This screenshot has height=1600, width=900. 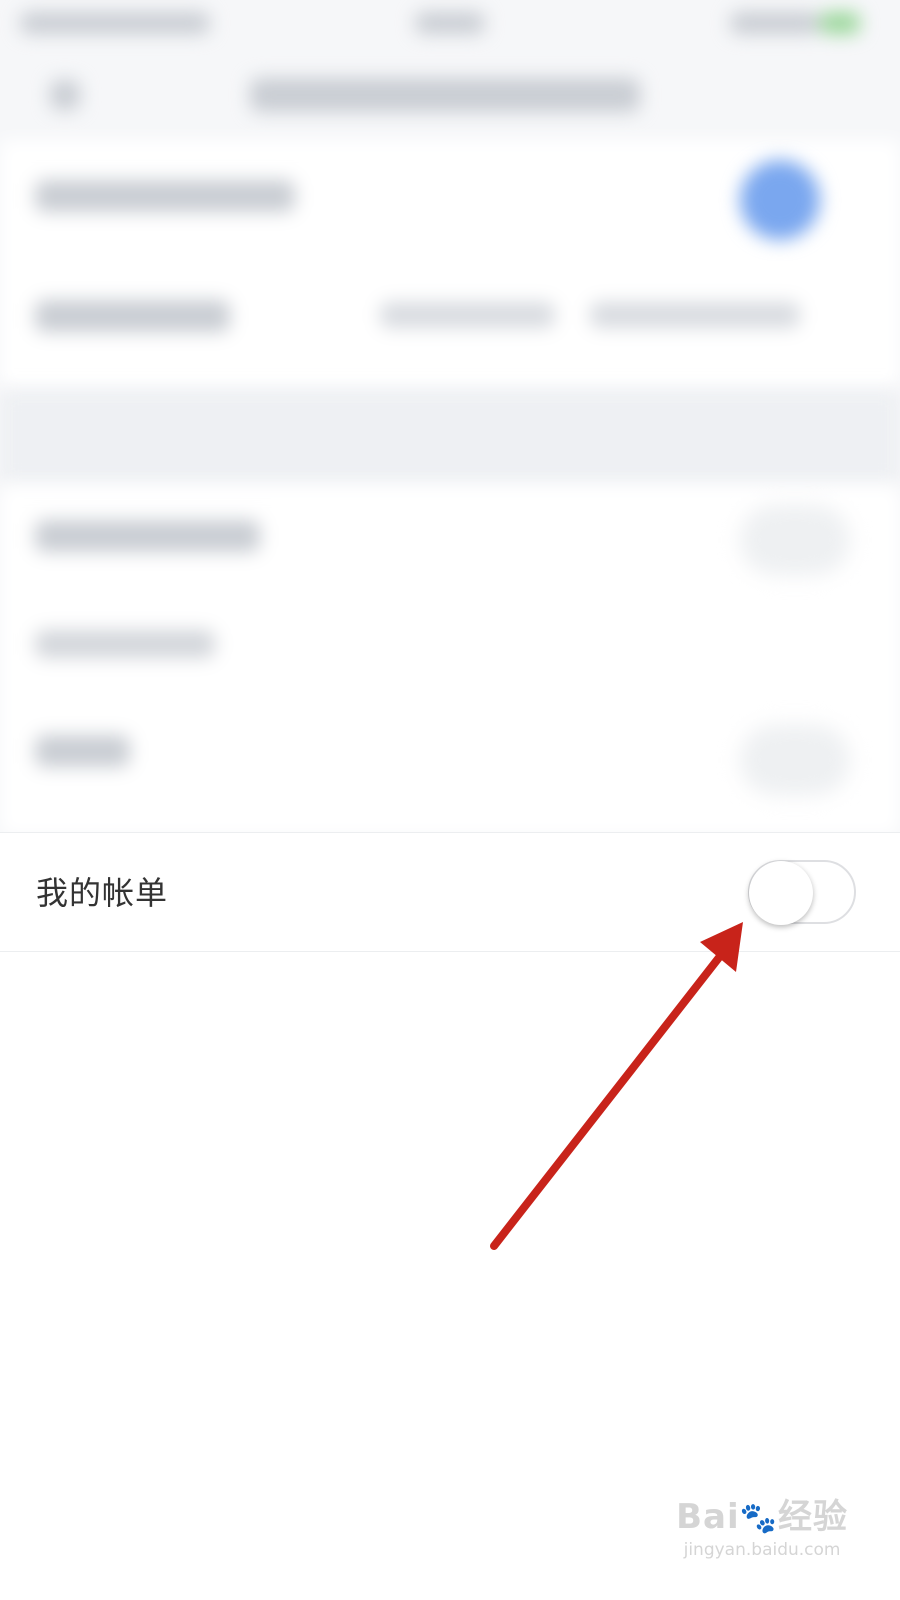 What do you see at coordinates (780, 200) in the screenshot?
I see `avatar` at bounding box center [780, 200].